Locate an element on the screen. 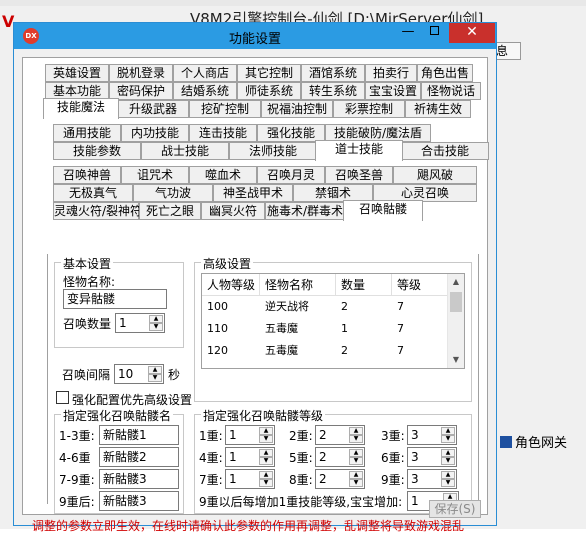 The height and width of the screenshot is (534, 586). tab-row6-4: 召唤圣兽 is located at coordinates (359, 175).